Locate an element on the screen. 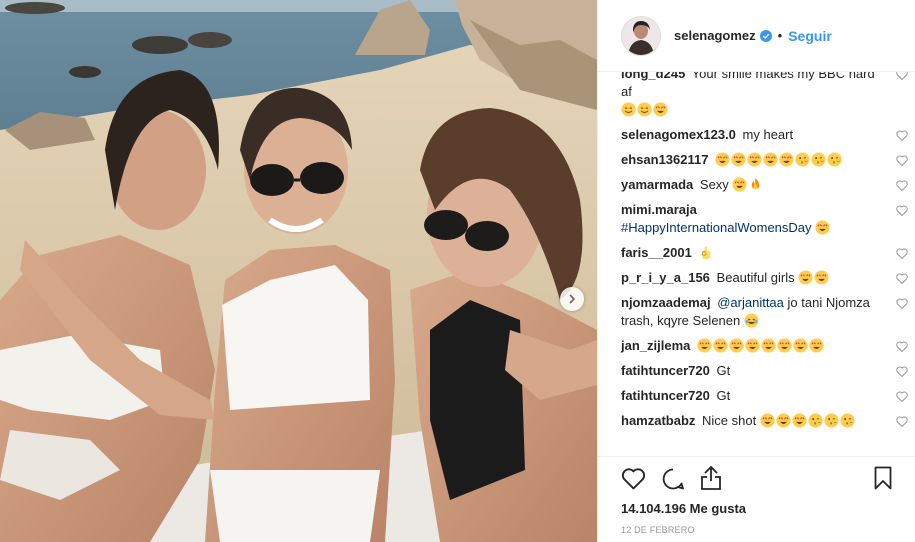  comment-username: ehsan1362117 is located at coordinates (664, 159).